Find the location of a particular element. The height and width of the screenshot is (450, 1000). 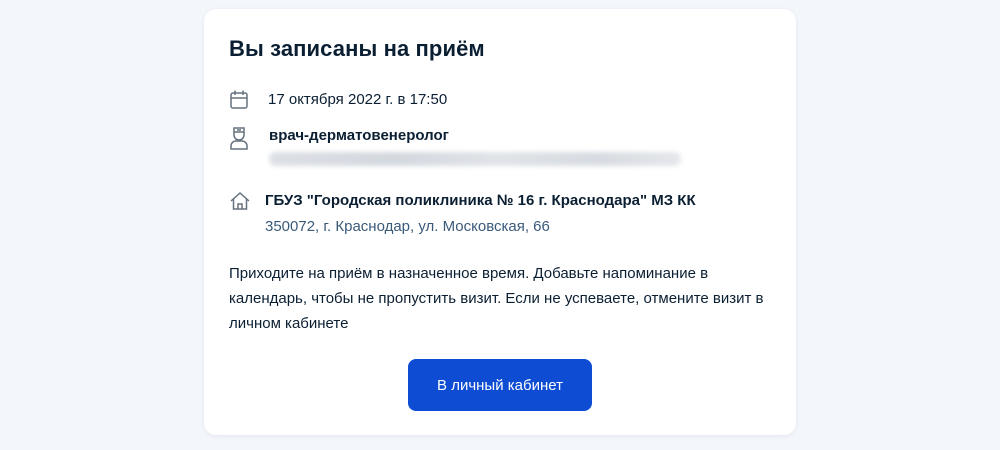

doctor-specialty: врач-дерматовенеролог is located at coordinates (359, 135).